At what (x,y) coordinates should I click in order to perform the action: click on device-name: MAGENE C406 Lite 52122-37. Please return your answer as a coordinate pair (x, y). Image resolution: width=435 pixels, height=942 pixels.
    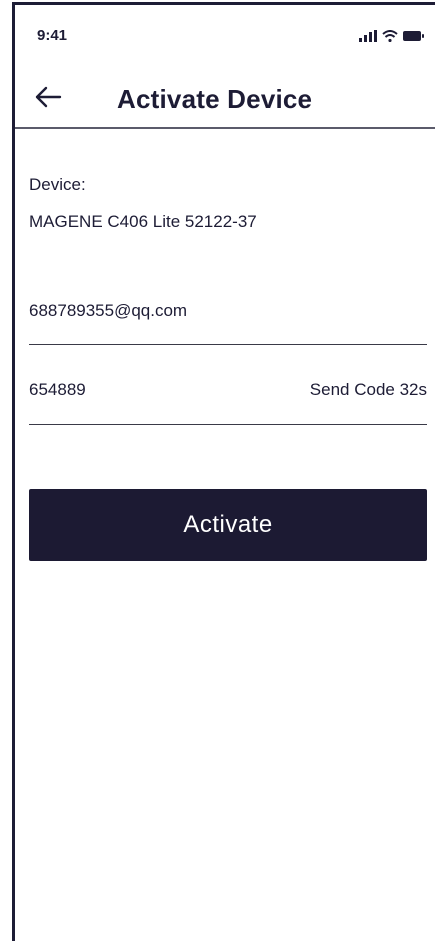
    Looking at the image, I should click on (143, 221).